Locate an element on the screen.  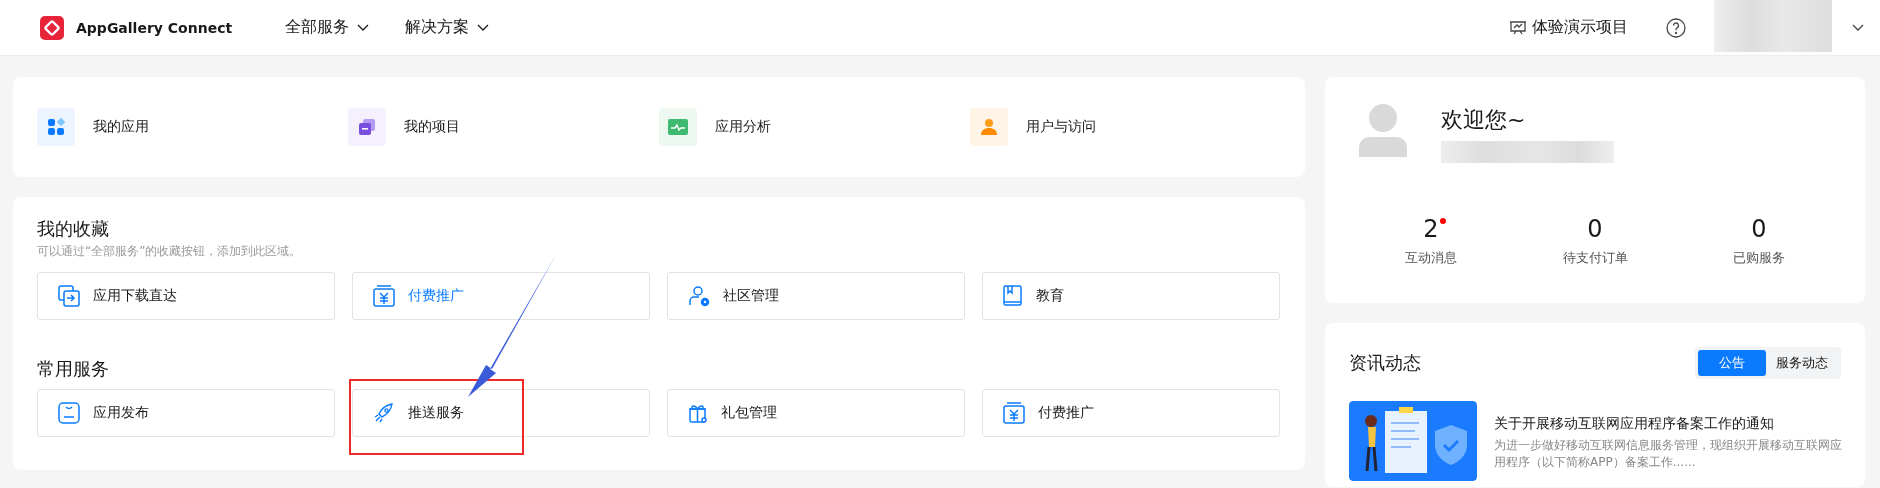
news-headline: 关于开展移动互联网应用程序备案工作的通知 is located at coordinates (1671, 424).